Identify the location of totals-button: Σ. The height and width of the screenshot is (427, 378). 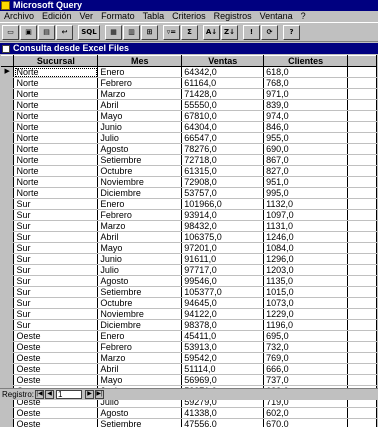
(189, 32).